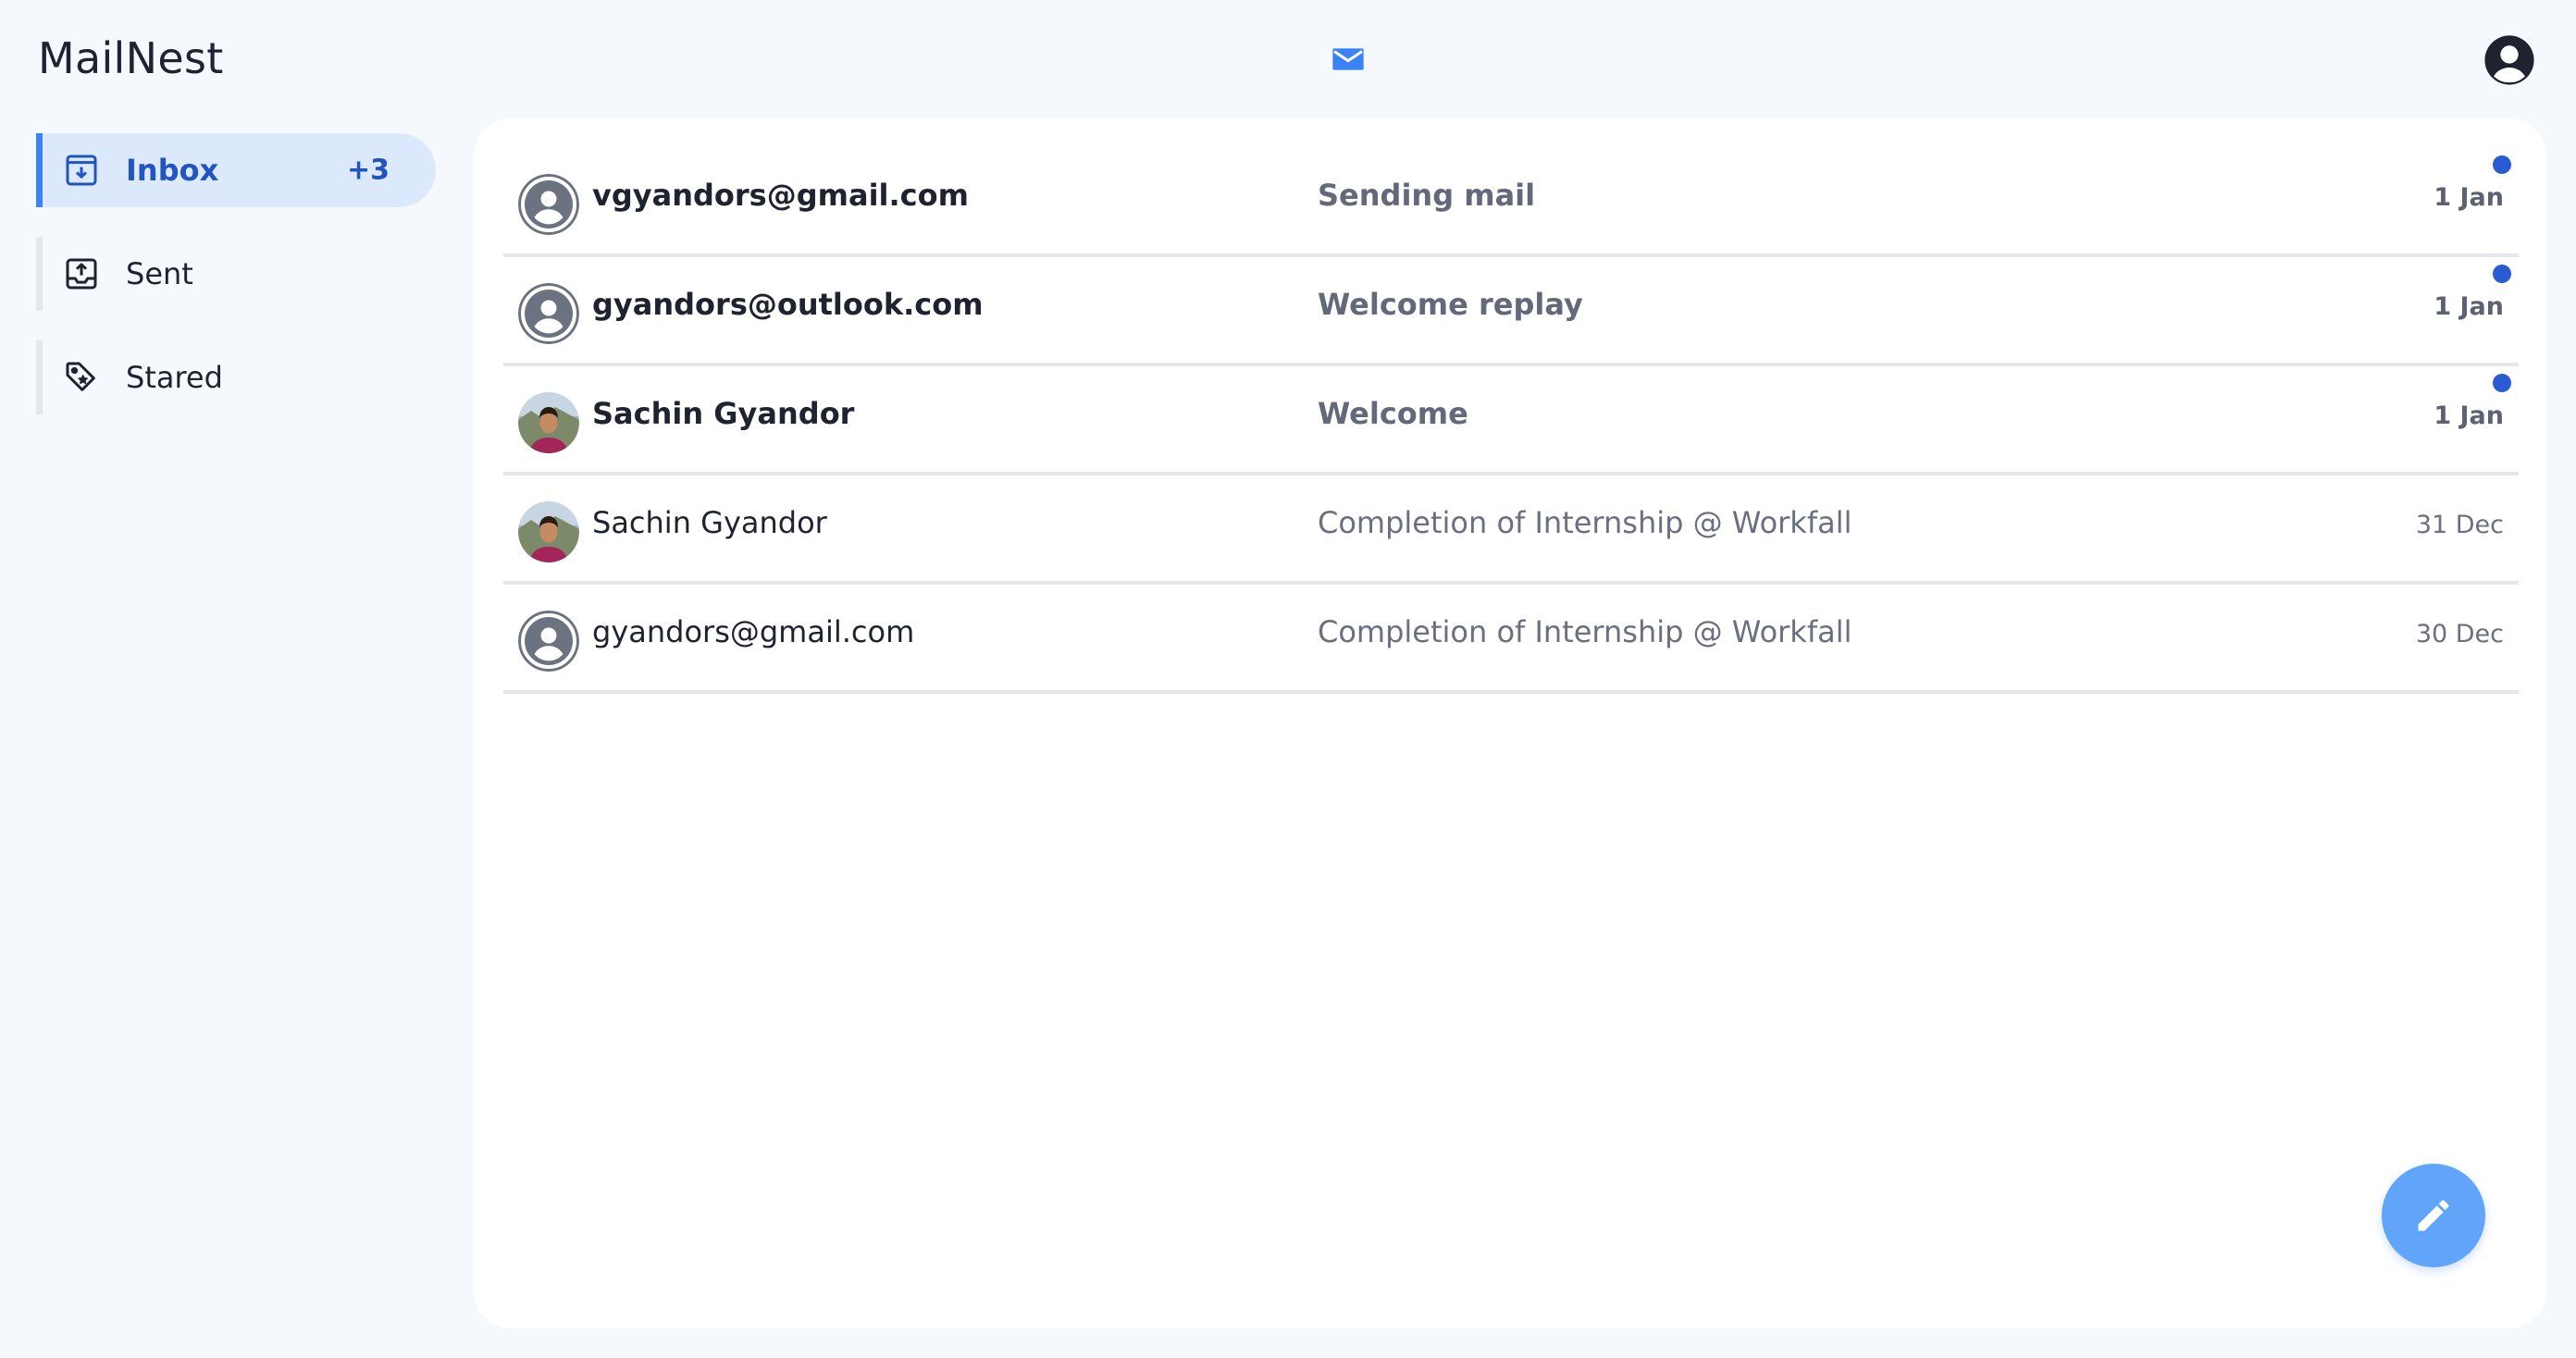  Describe the element at coordinates (131, 58) in the screenshot. I see `app-title: MailNest` at that location.